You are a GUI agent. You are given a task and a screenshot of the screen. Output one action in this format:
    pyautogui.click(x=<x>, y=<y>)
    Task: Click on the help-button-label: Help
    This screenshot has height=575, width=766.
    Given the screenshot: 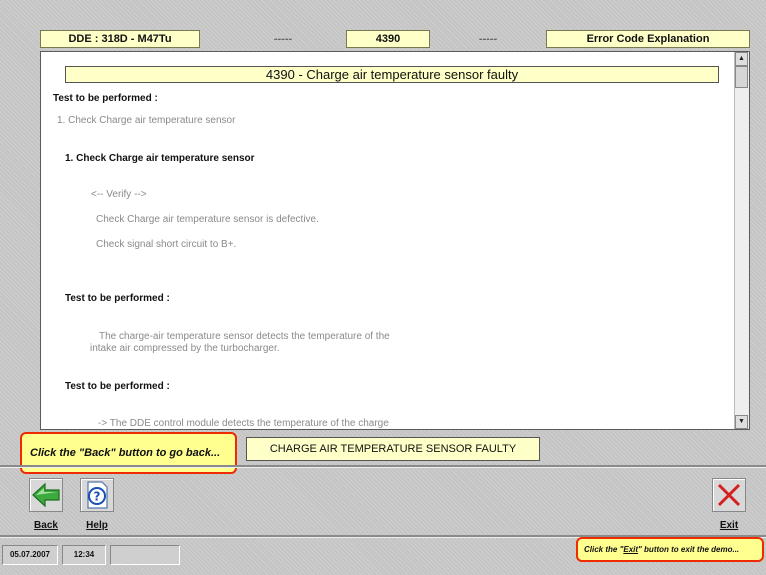 What is the action you would take?
    pyautogui.click(x=97, y=525)
    